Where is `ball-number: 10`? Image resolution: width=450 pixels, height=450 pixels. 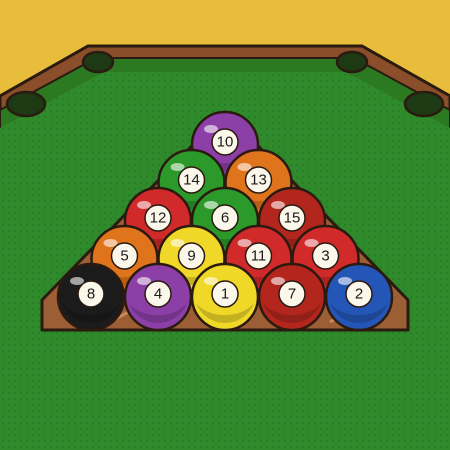 ball-number: 10 is located at coordinates (225, 142).